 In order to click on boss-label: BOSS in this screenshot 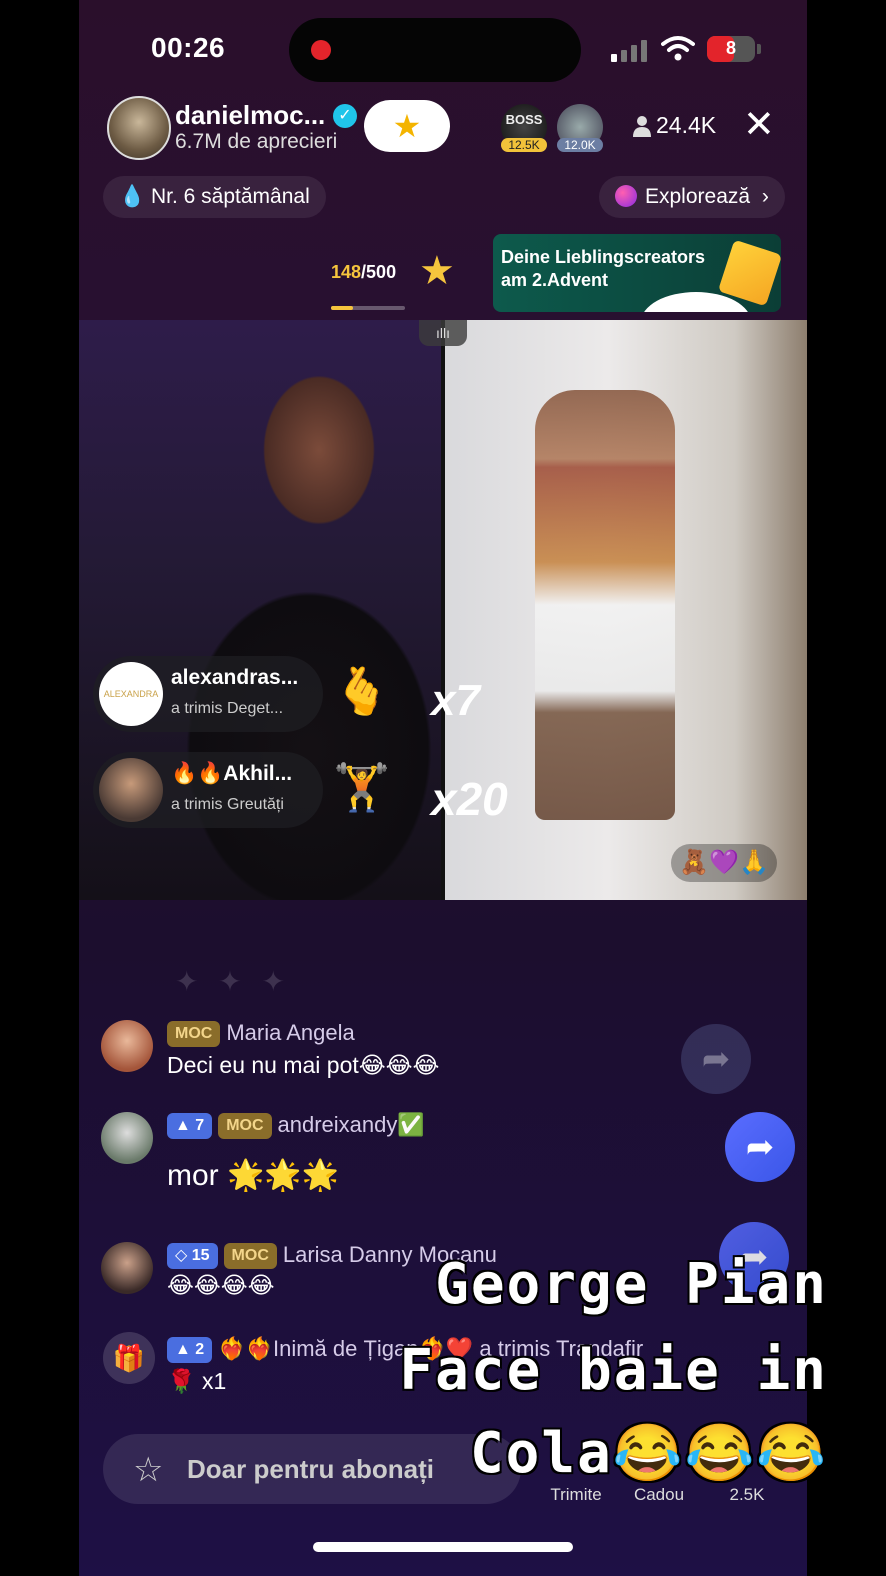, I will do `click(524, 119)`.